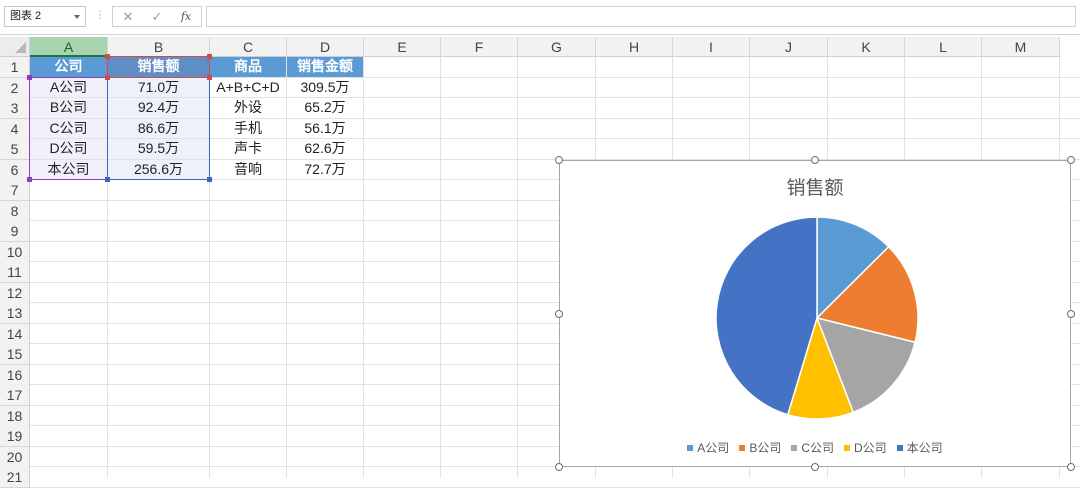 The width and height of the screenshot is (1080, 488). What do you see at coordinates (158, 169) in the screenshot?
I see `cell-b6: 256.6万` at bounding box center [158, 169].